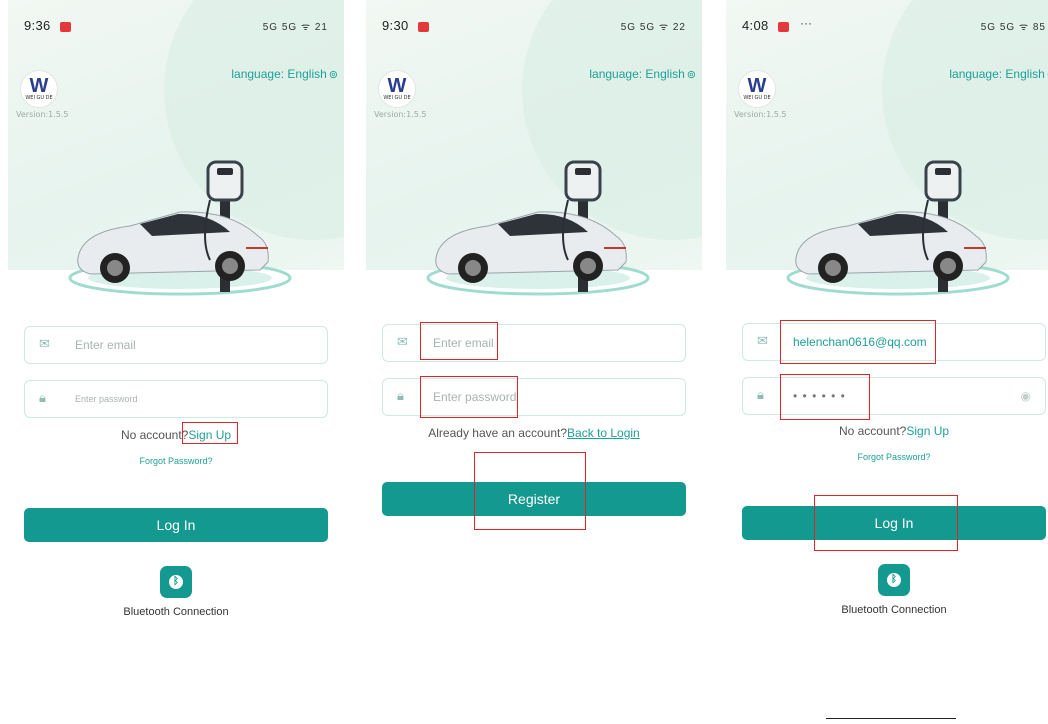 The image size is (1048, 724). Describe the element at coordinates (176, 399) in the screenshot. I see `password-field: 🔒︎ Enter password` at that location.